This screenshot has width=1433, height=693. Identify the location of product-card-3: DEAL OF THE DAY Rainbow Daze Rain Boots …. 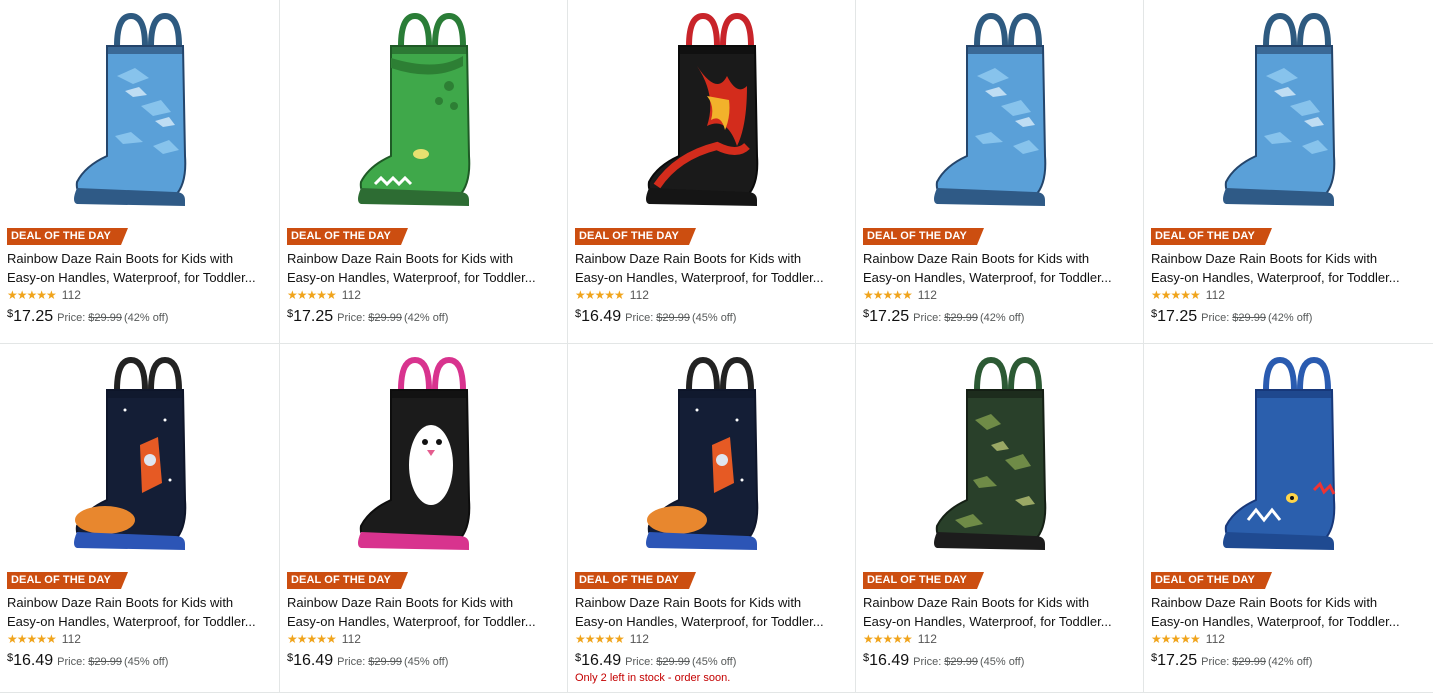
(712, 172).